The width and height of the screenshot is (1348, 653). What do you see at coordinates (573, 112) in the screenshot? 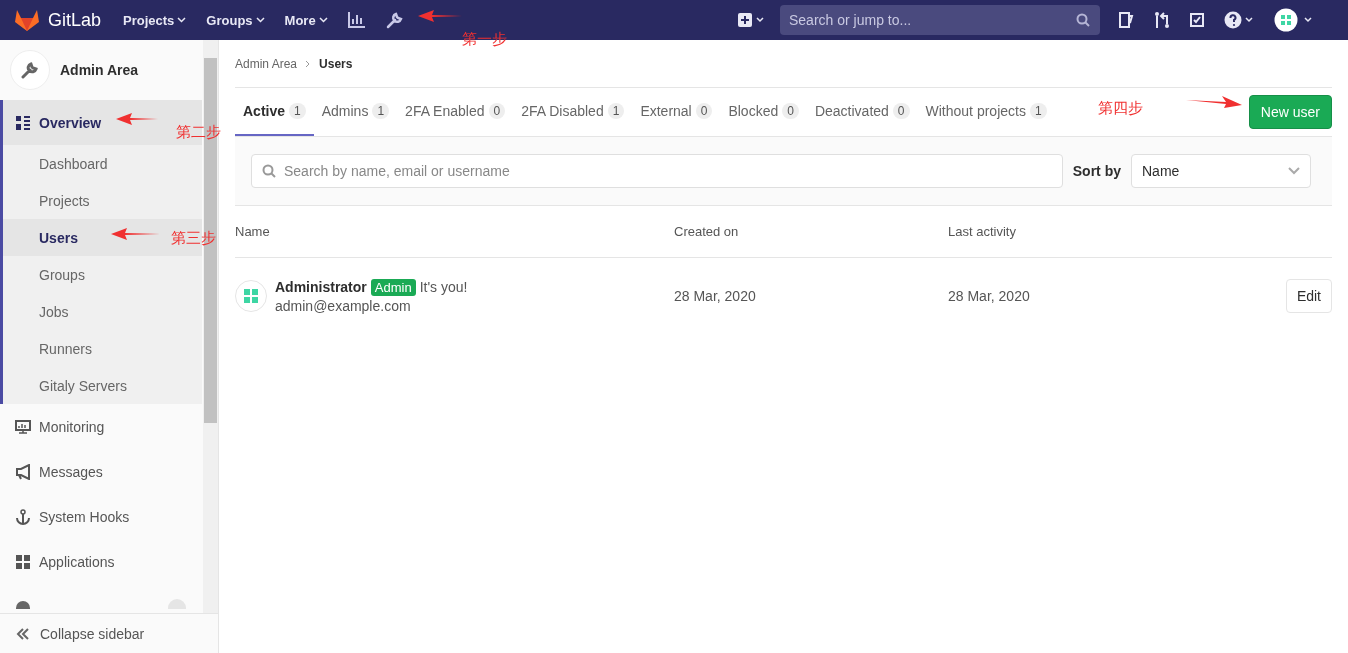
I see `filter-tab: 2FA Disabled 1` at bounding box center [573, 112].